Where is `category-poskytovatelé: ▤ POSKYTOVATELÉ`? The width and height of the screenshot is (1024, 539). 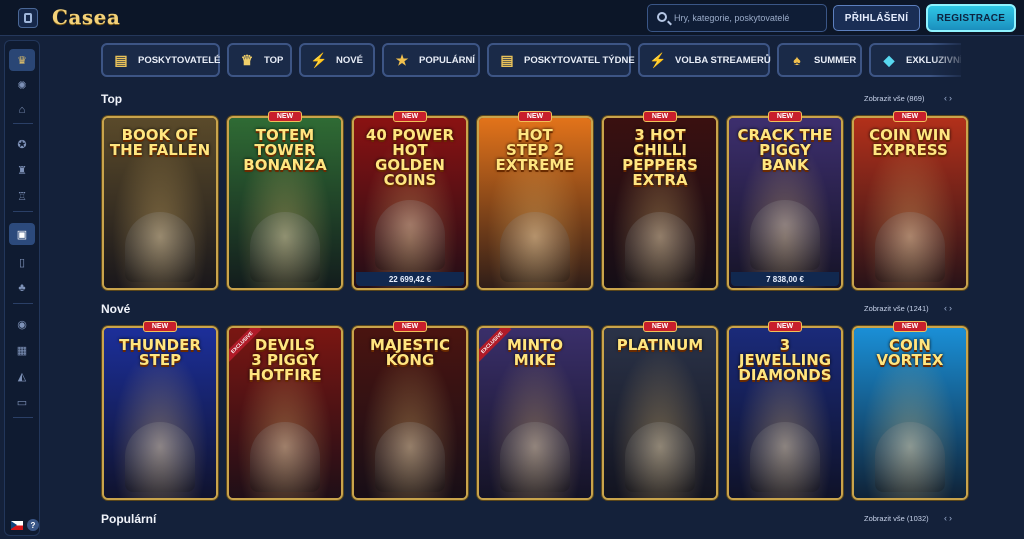
category-poskytovatelé: ▤ POSKYTOVATELÉ is located at coordinates (160, 60).